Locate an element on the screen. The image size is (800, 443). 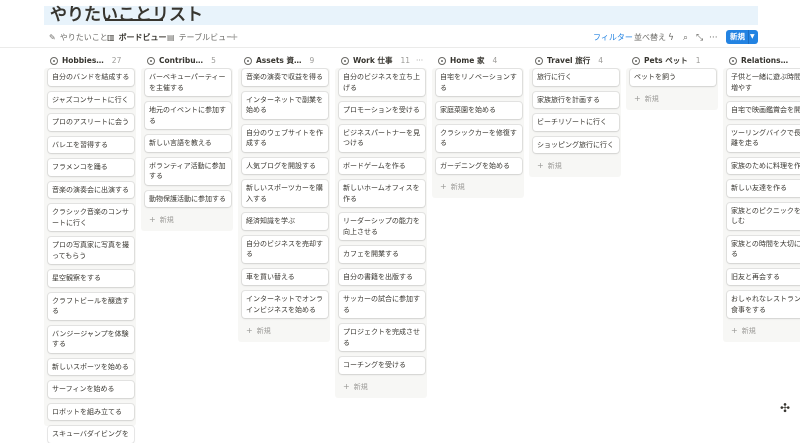
board-card: 動物保護活動に参加する is located at coordinates (188, 198).